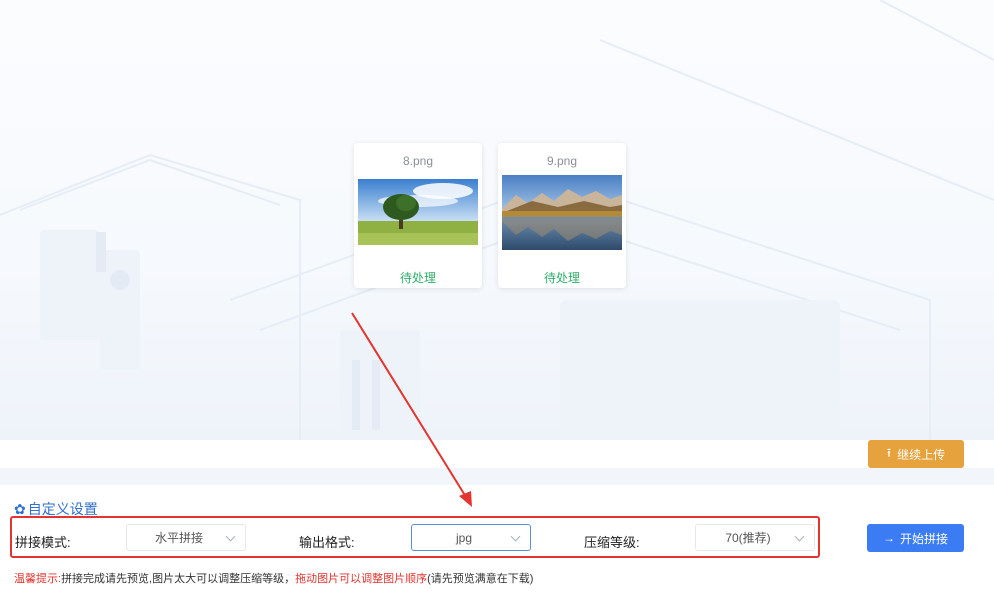  I want to click on file-name: 8.png, so click(418, 161).